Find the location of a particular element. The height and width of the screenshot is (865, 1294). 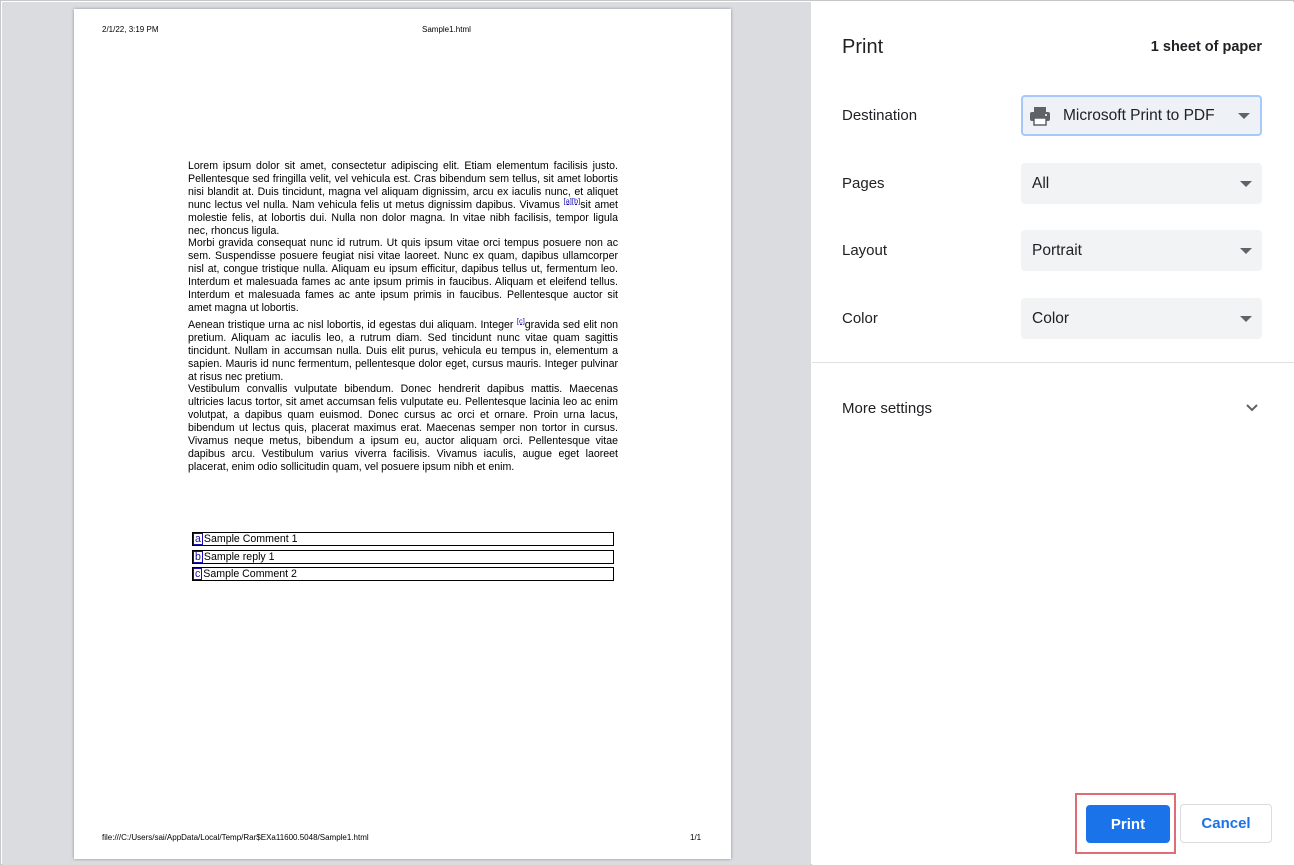

cancel-button: Cancel is located at coordinates (1226, 823).